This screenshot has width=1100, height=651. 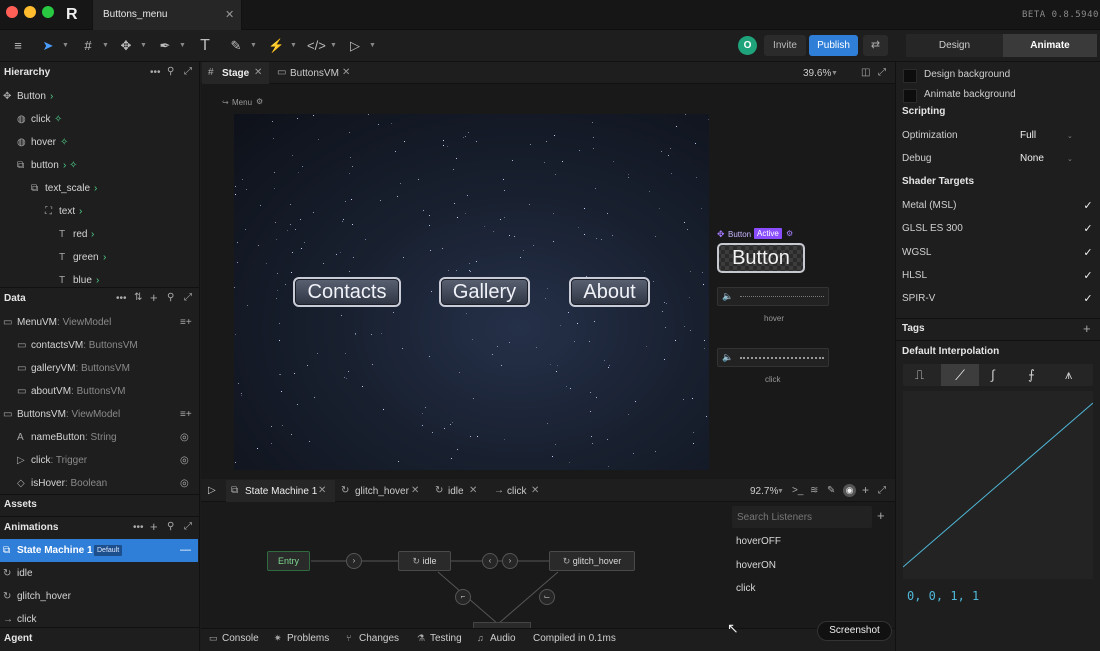 I want to click on minimize-window-button, so click(x=30, y=12).